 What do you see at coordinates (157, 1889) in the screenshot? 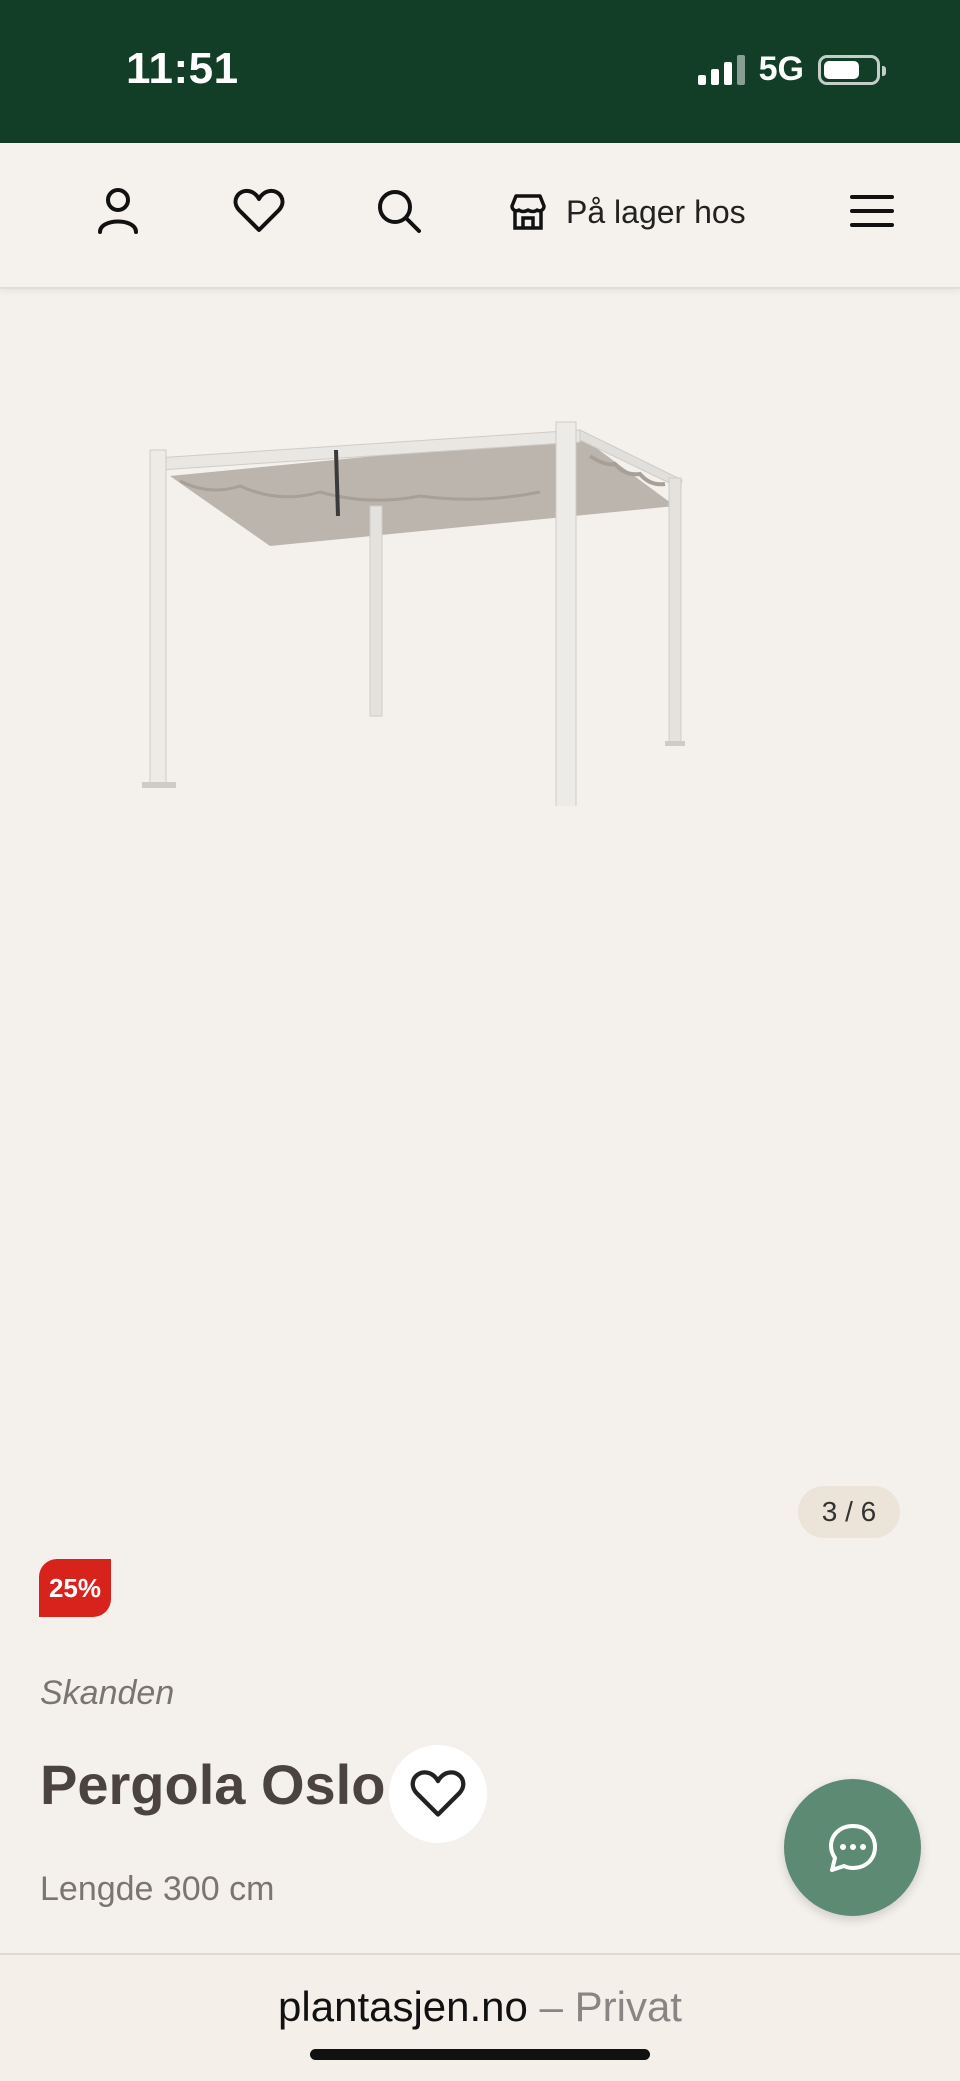
I see `product-variant: Lengde 300 cm` at bounding box center [157, 1889].